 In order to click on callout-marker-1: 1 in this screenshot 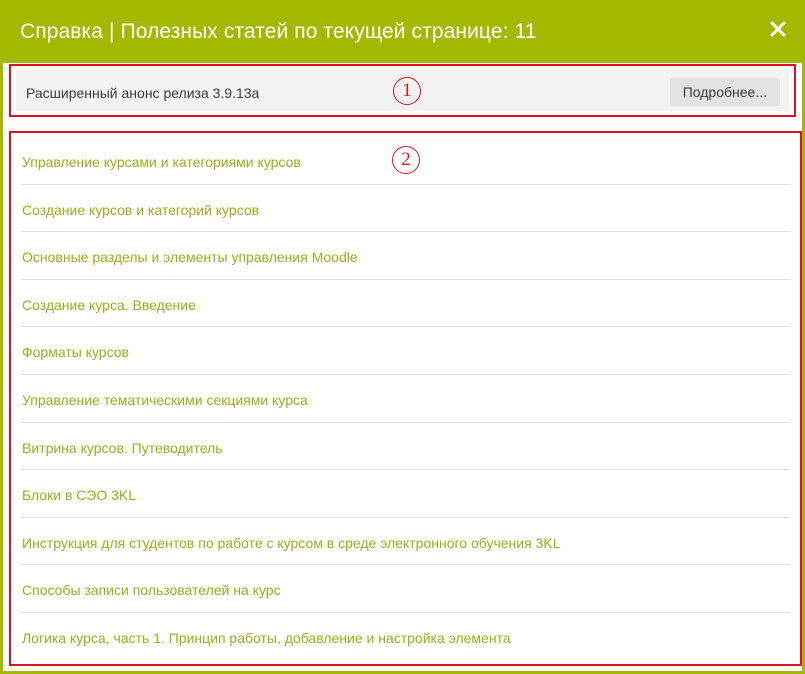, I will do `click(407, 91)`.